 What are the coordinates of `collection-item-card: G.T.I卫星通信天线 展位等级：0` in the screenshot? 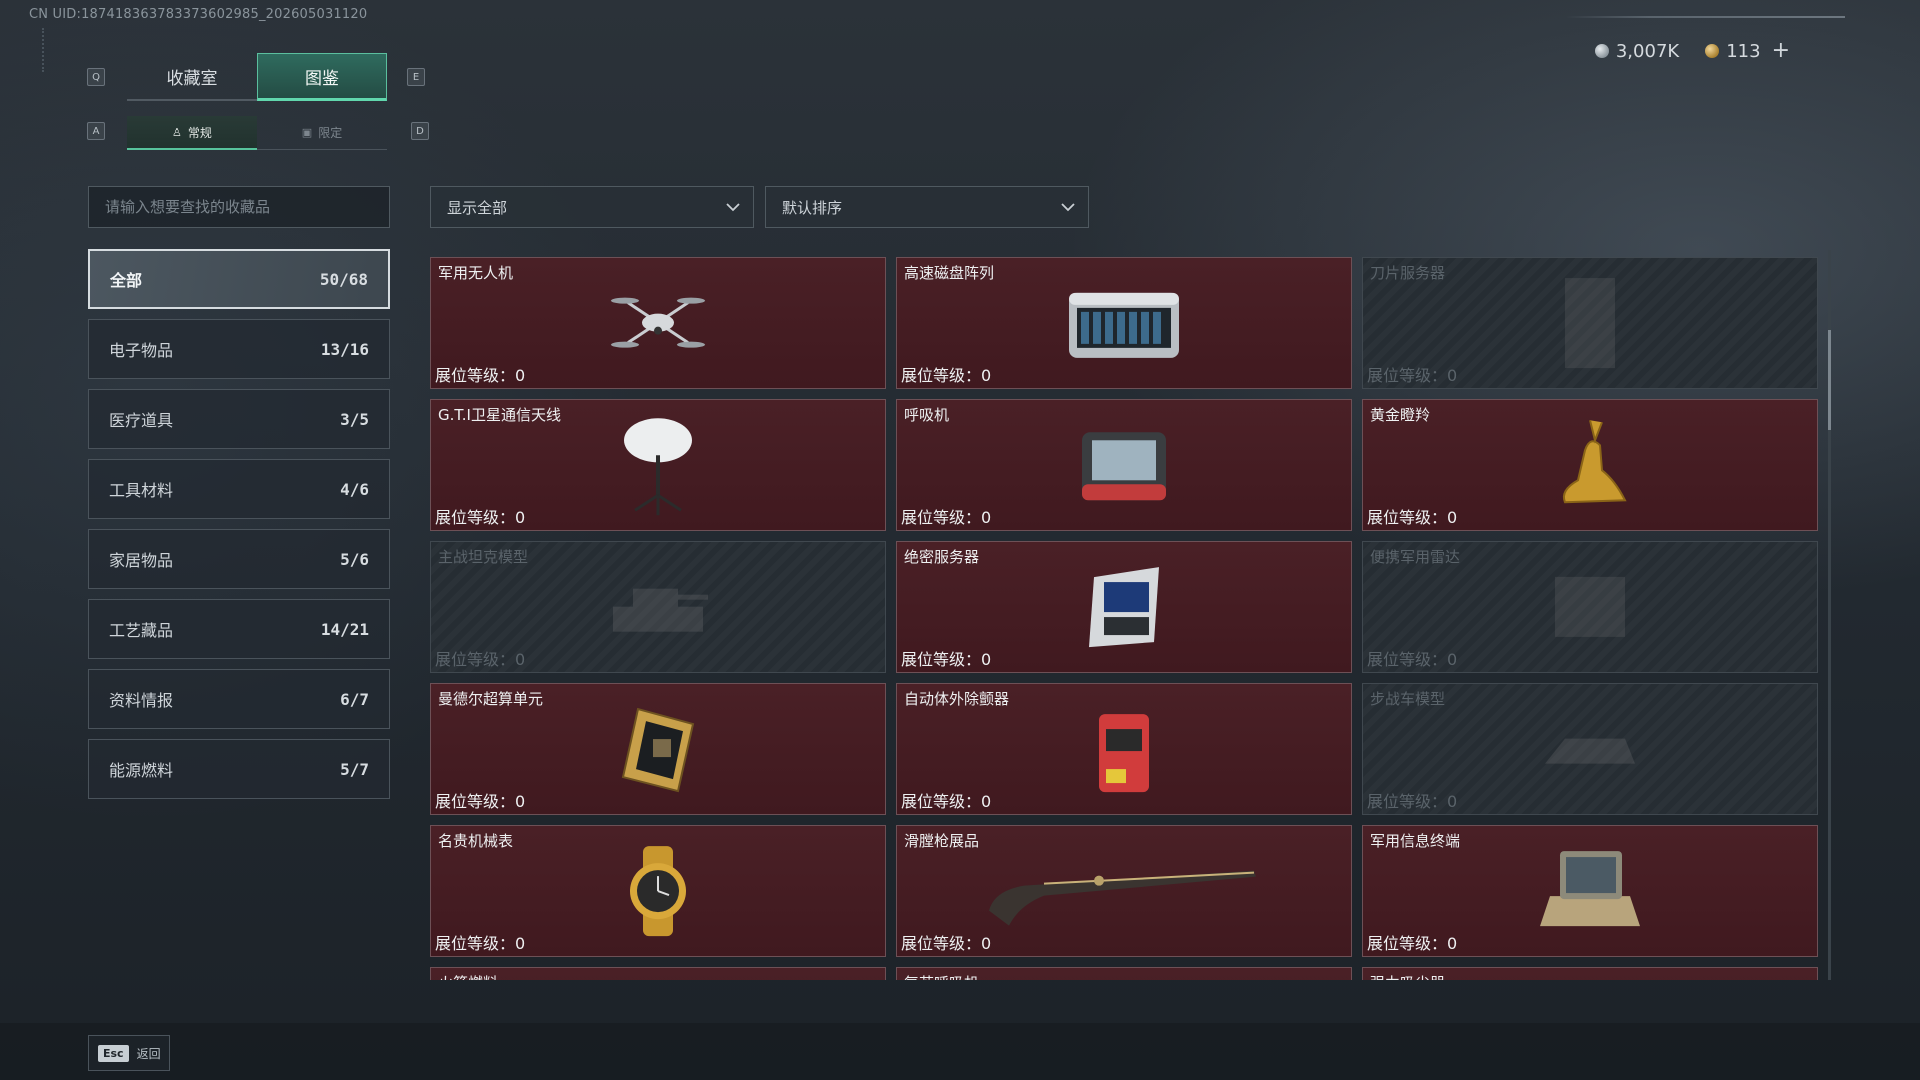 It's located at (658, 465).